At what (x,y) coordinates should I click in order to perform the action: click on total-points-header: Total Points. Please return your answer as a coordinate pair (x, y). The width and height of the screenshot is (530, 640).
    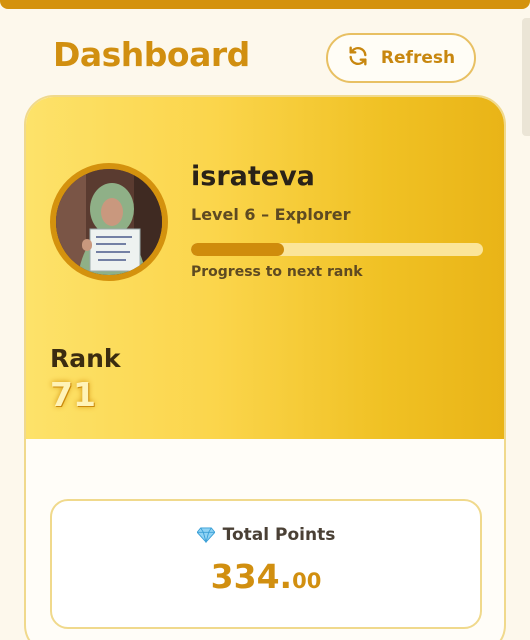
    Looking at the image, I should click on (266, 535).